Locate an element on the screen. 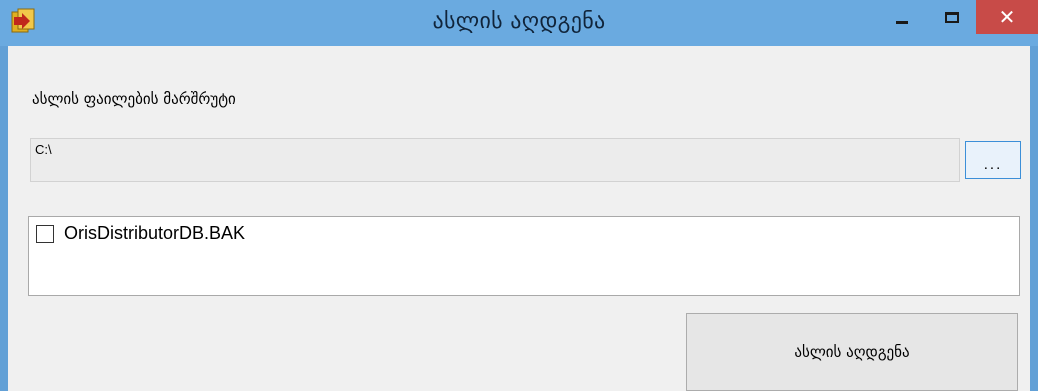  maximize-icon is located at coordinates (952, 17).